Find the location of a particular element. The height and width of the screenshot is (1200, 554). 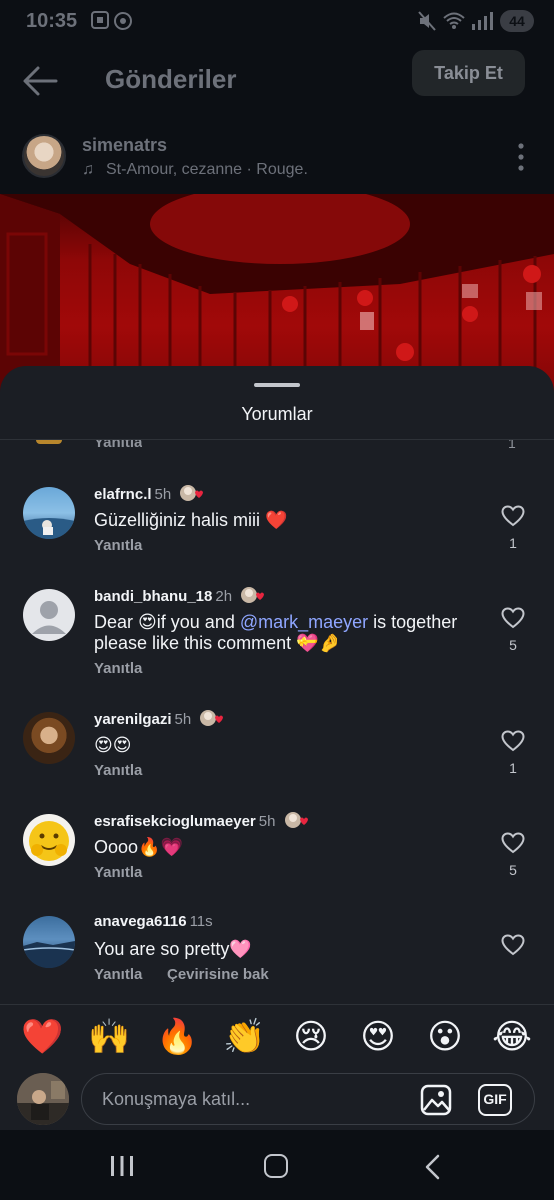

comment-header: bandi_bhanu_18 2h is located at coordinates (179, 595).